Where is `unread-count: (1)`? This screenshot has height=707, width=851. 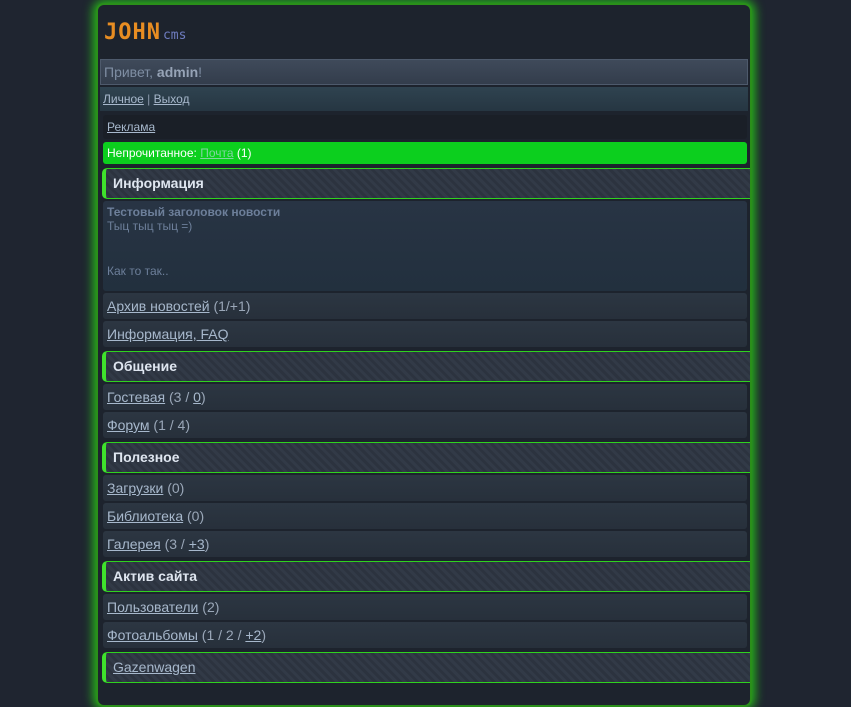 unread-count: (1) is located at coordinates (242, 153).